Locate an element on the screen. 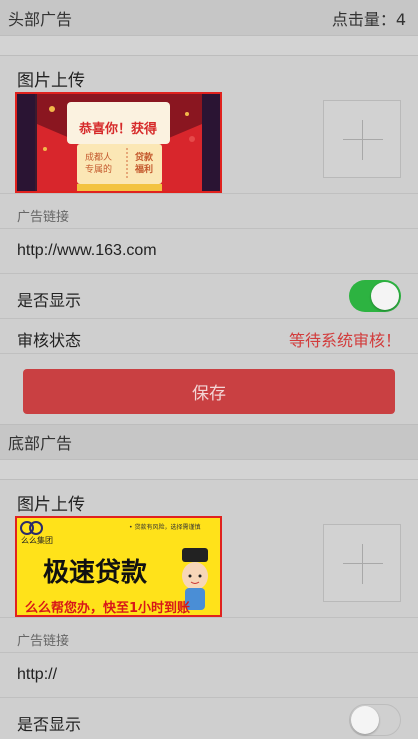  brand-name: 么么集团 is located at coordinates (37, 540).